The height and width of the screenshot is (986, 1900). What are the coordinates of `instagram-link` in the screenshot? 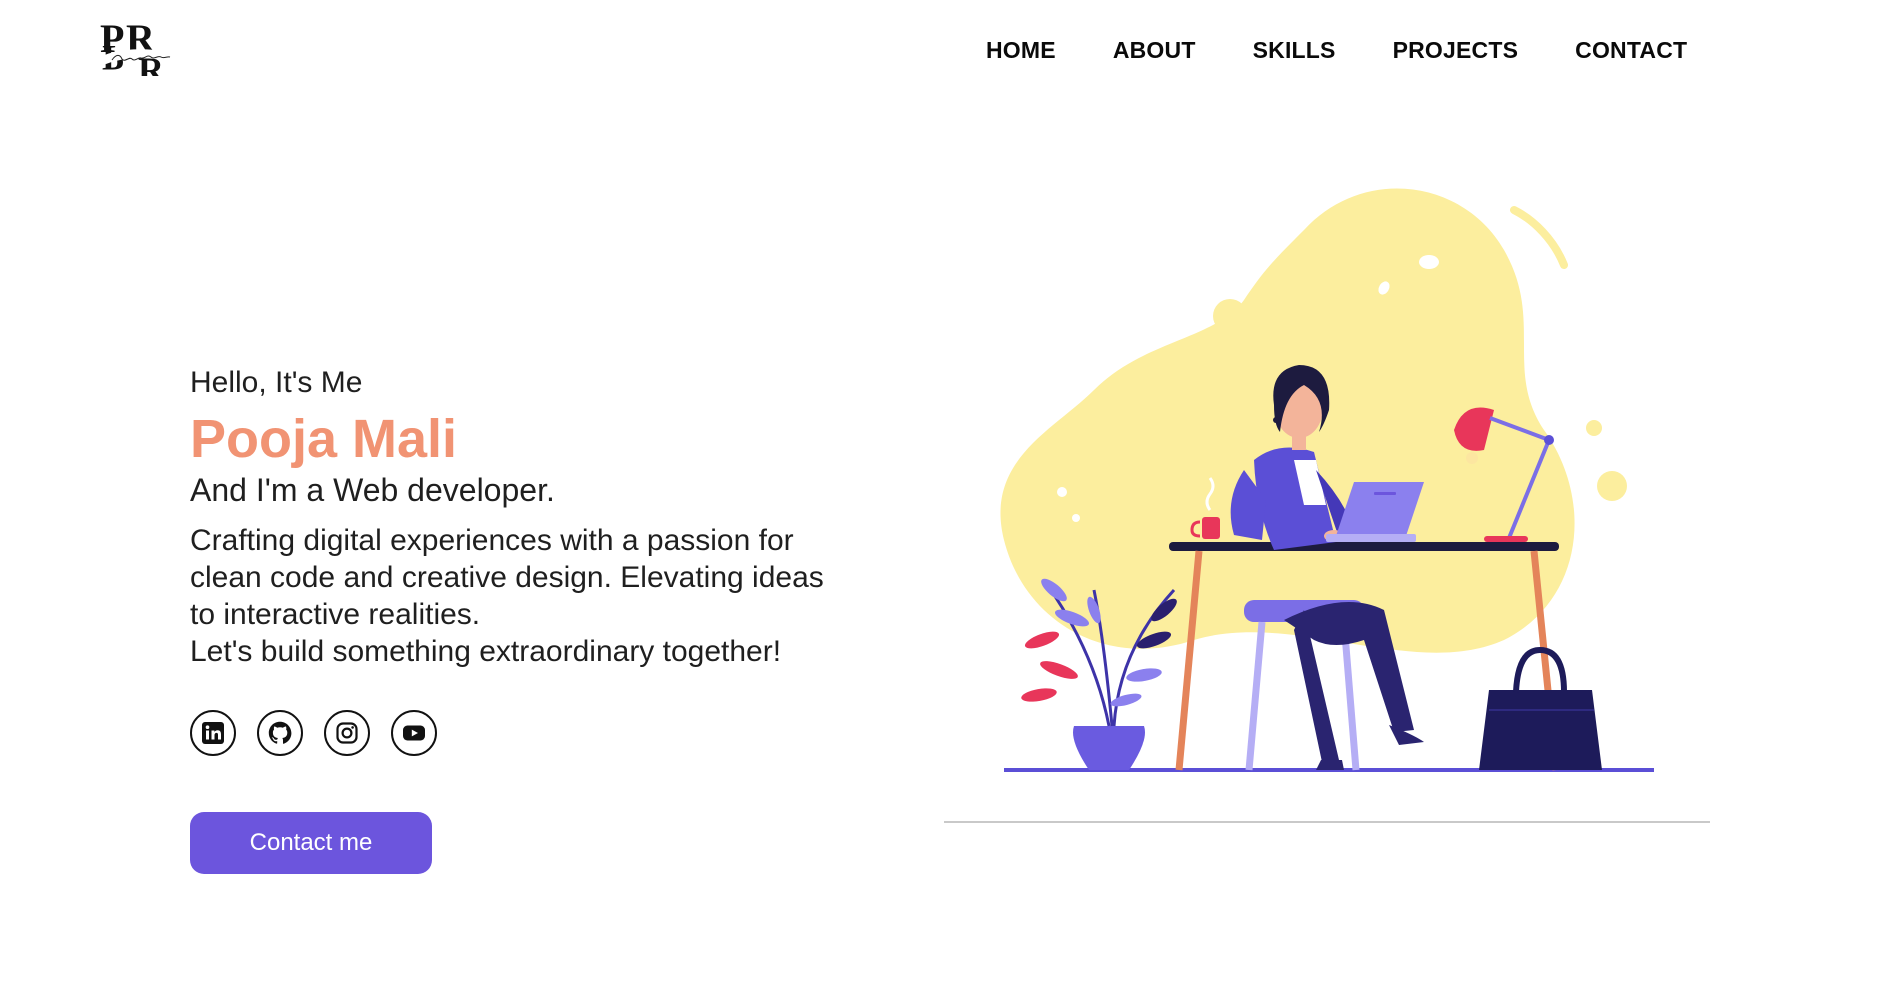 It's located at (347, 733).